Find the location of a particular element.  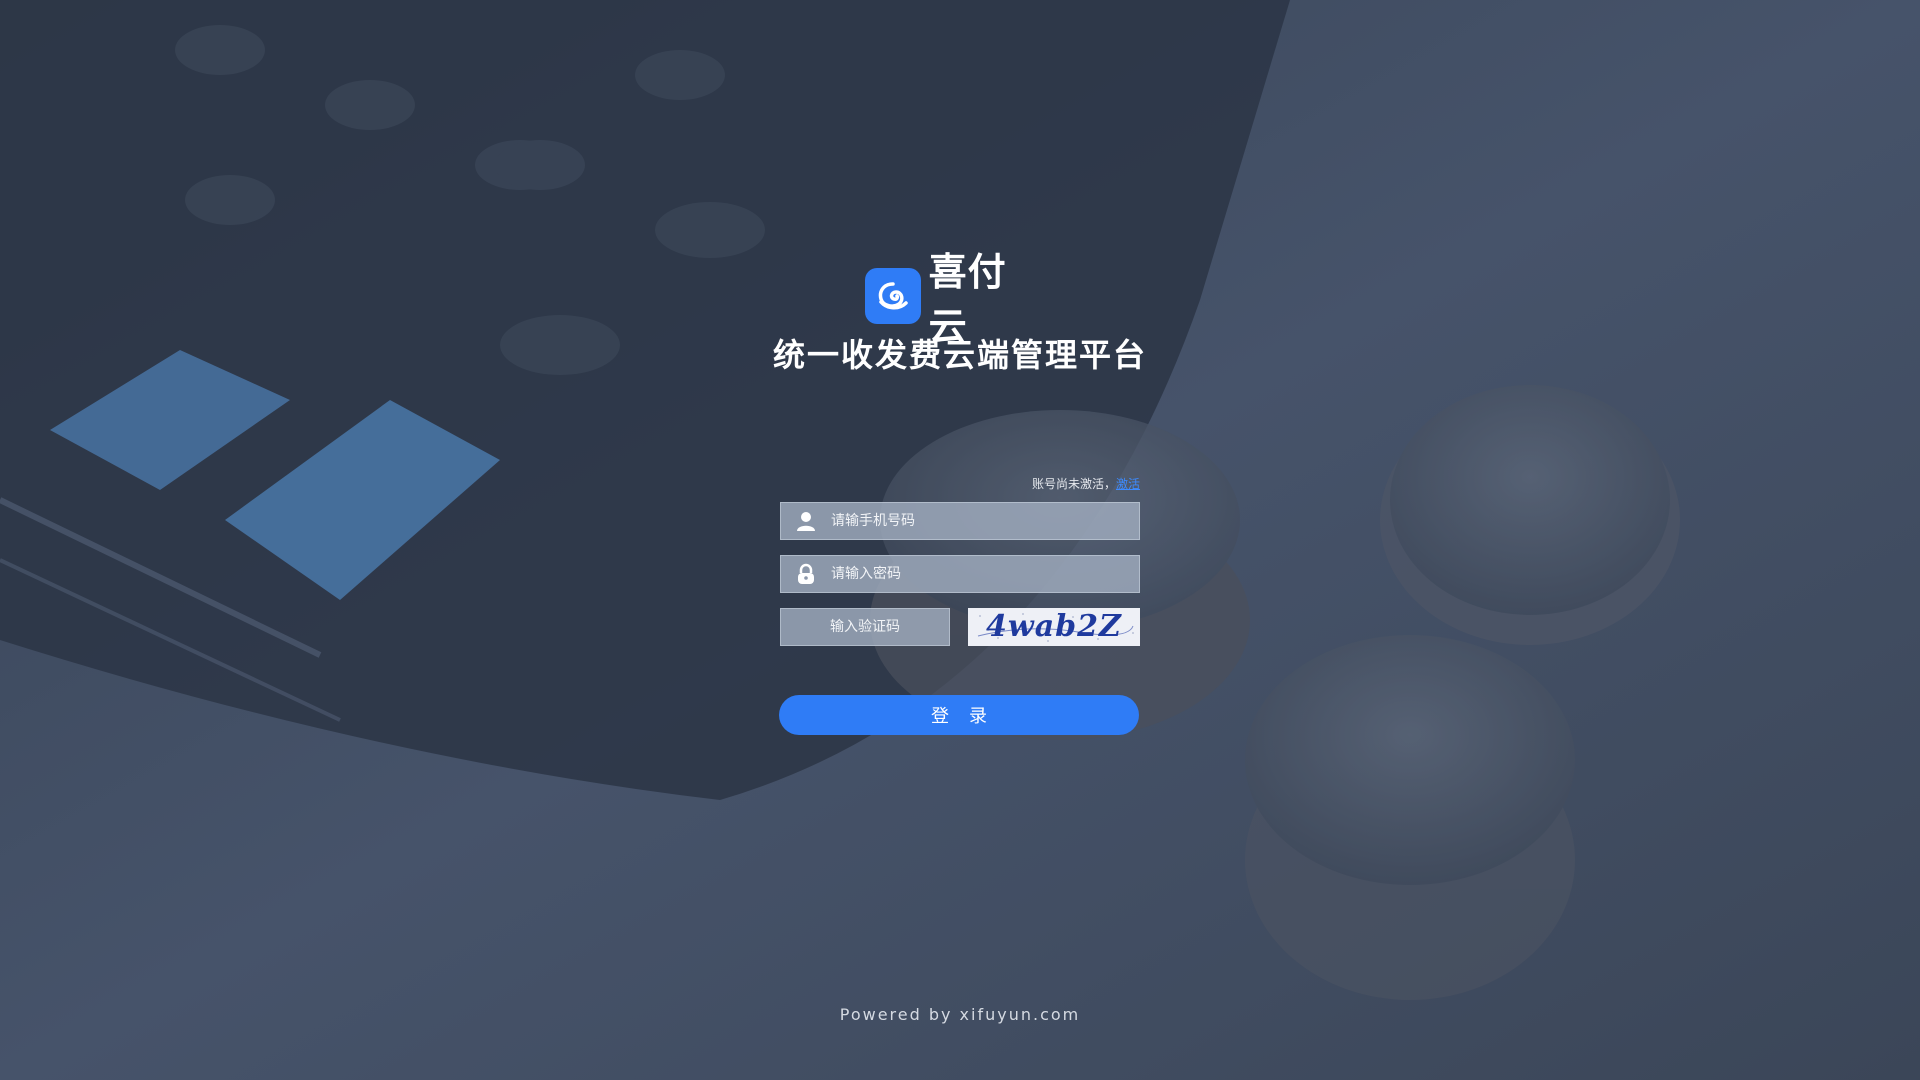

captcha-text: 4wab2Z is located at coordinates (1054, 626).